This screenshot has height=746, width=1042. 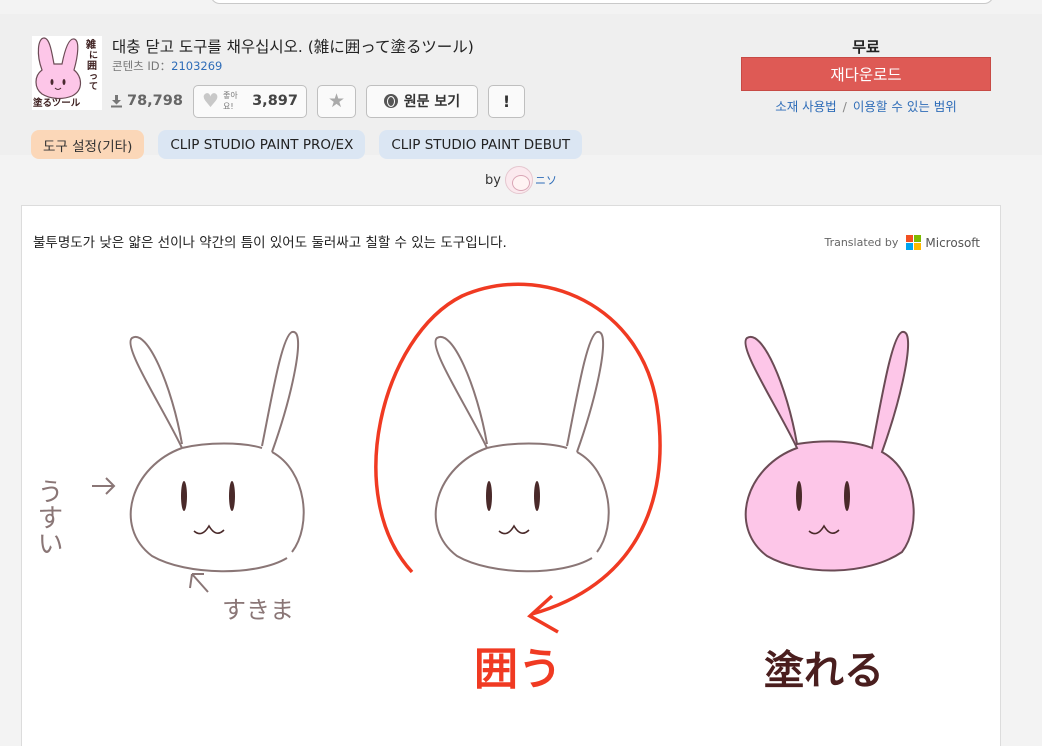 What do you see at coordinates (543, 614) in the screenshot?
I see `enclose-arrowhead` at bounding box center [543, 614].